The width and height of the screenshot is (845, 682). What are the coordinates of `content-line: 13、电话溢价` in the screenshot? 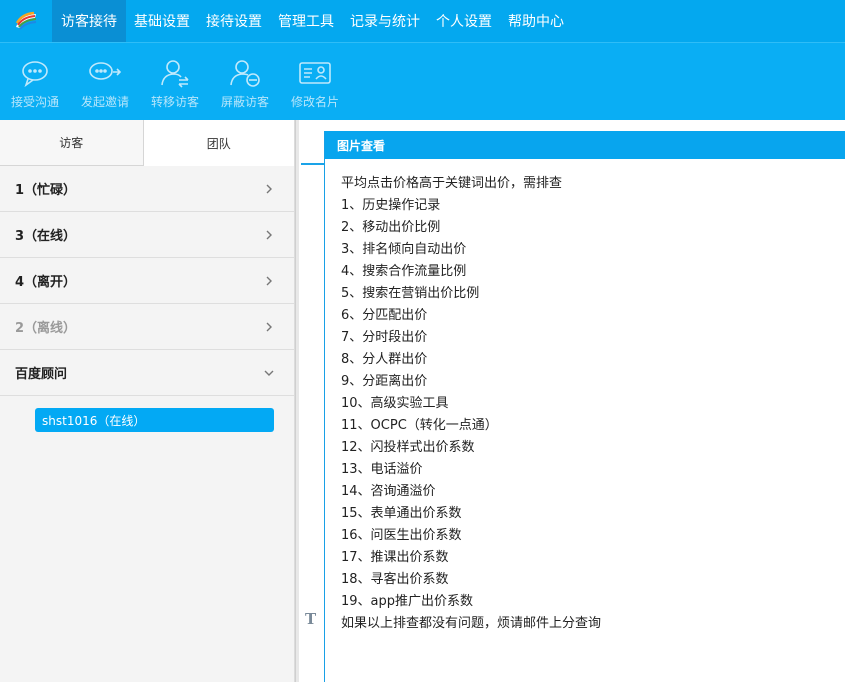 It's located at (382, 469).